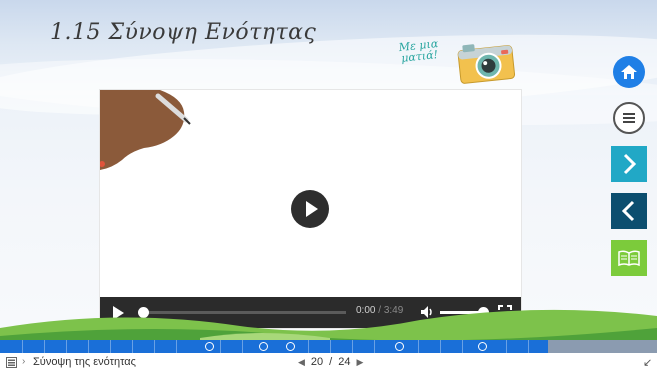 The height and width of the screenshot is (372, 657). I want to click on book-icon, so click(629, 258).